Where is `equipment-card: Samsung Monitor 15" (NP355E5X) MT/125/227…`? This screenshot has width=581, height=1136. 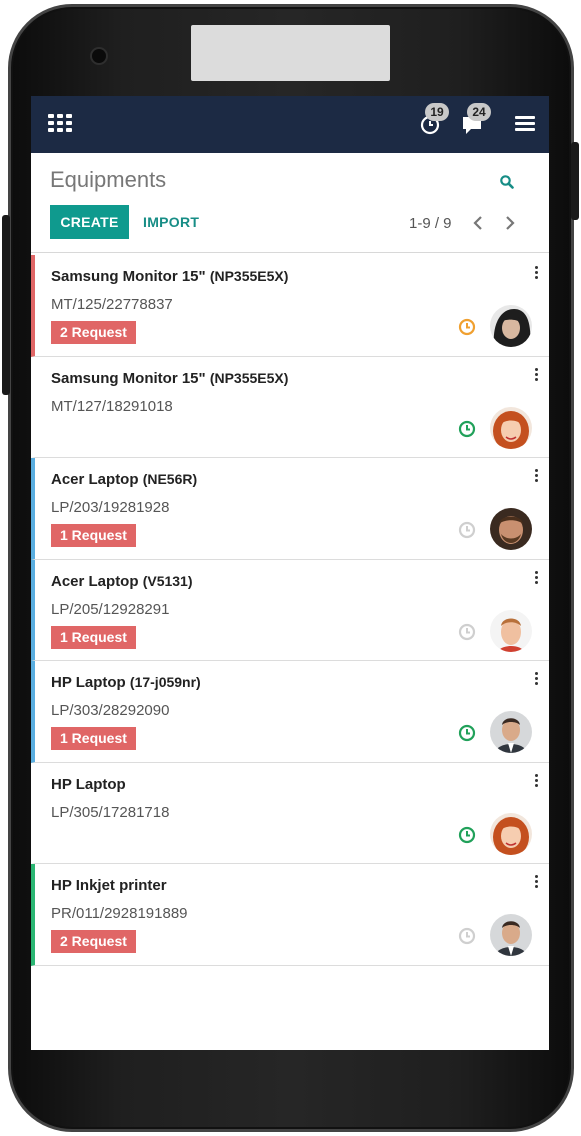
equipment-card: Samsung Monitor 15" (NP355E5X) MT/125/227… is located at coordinates (290, 306).